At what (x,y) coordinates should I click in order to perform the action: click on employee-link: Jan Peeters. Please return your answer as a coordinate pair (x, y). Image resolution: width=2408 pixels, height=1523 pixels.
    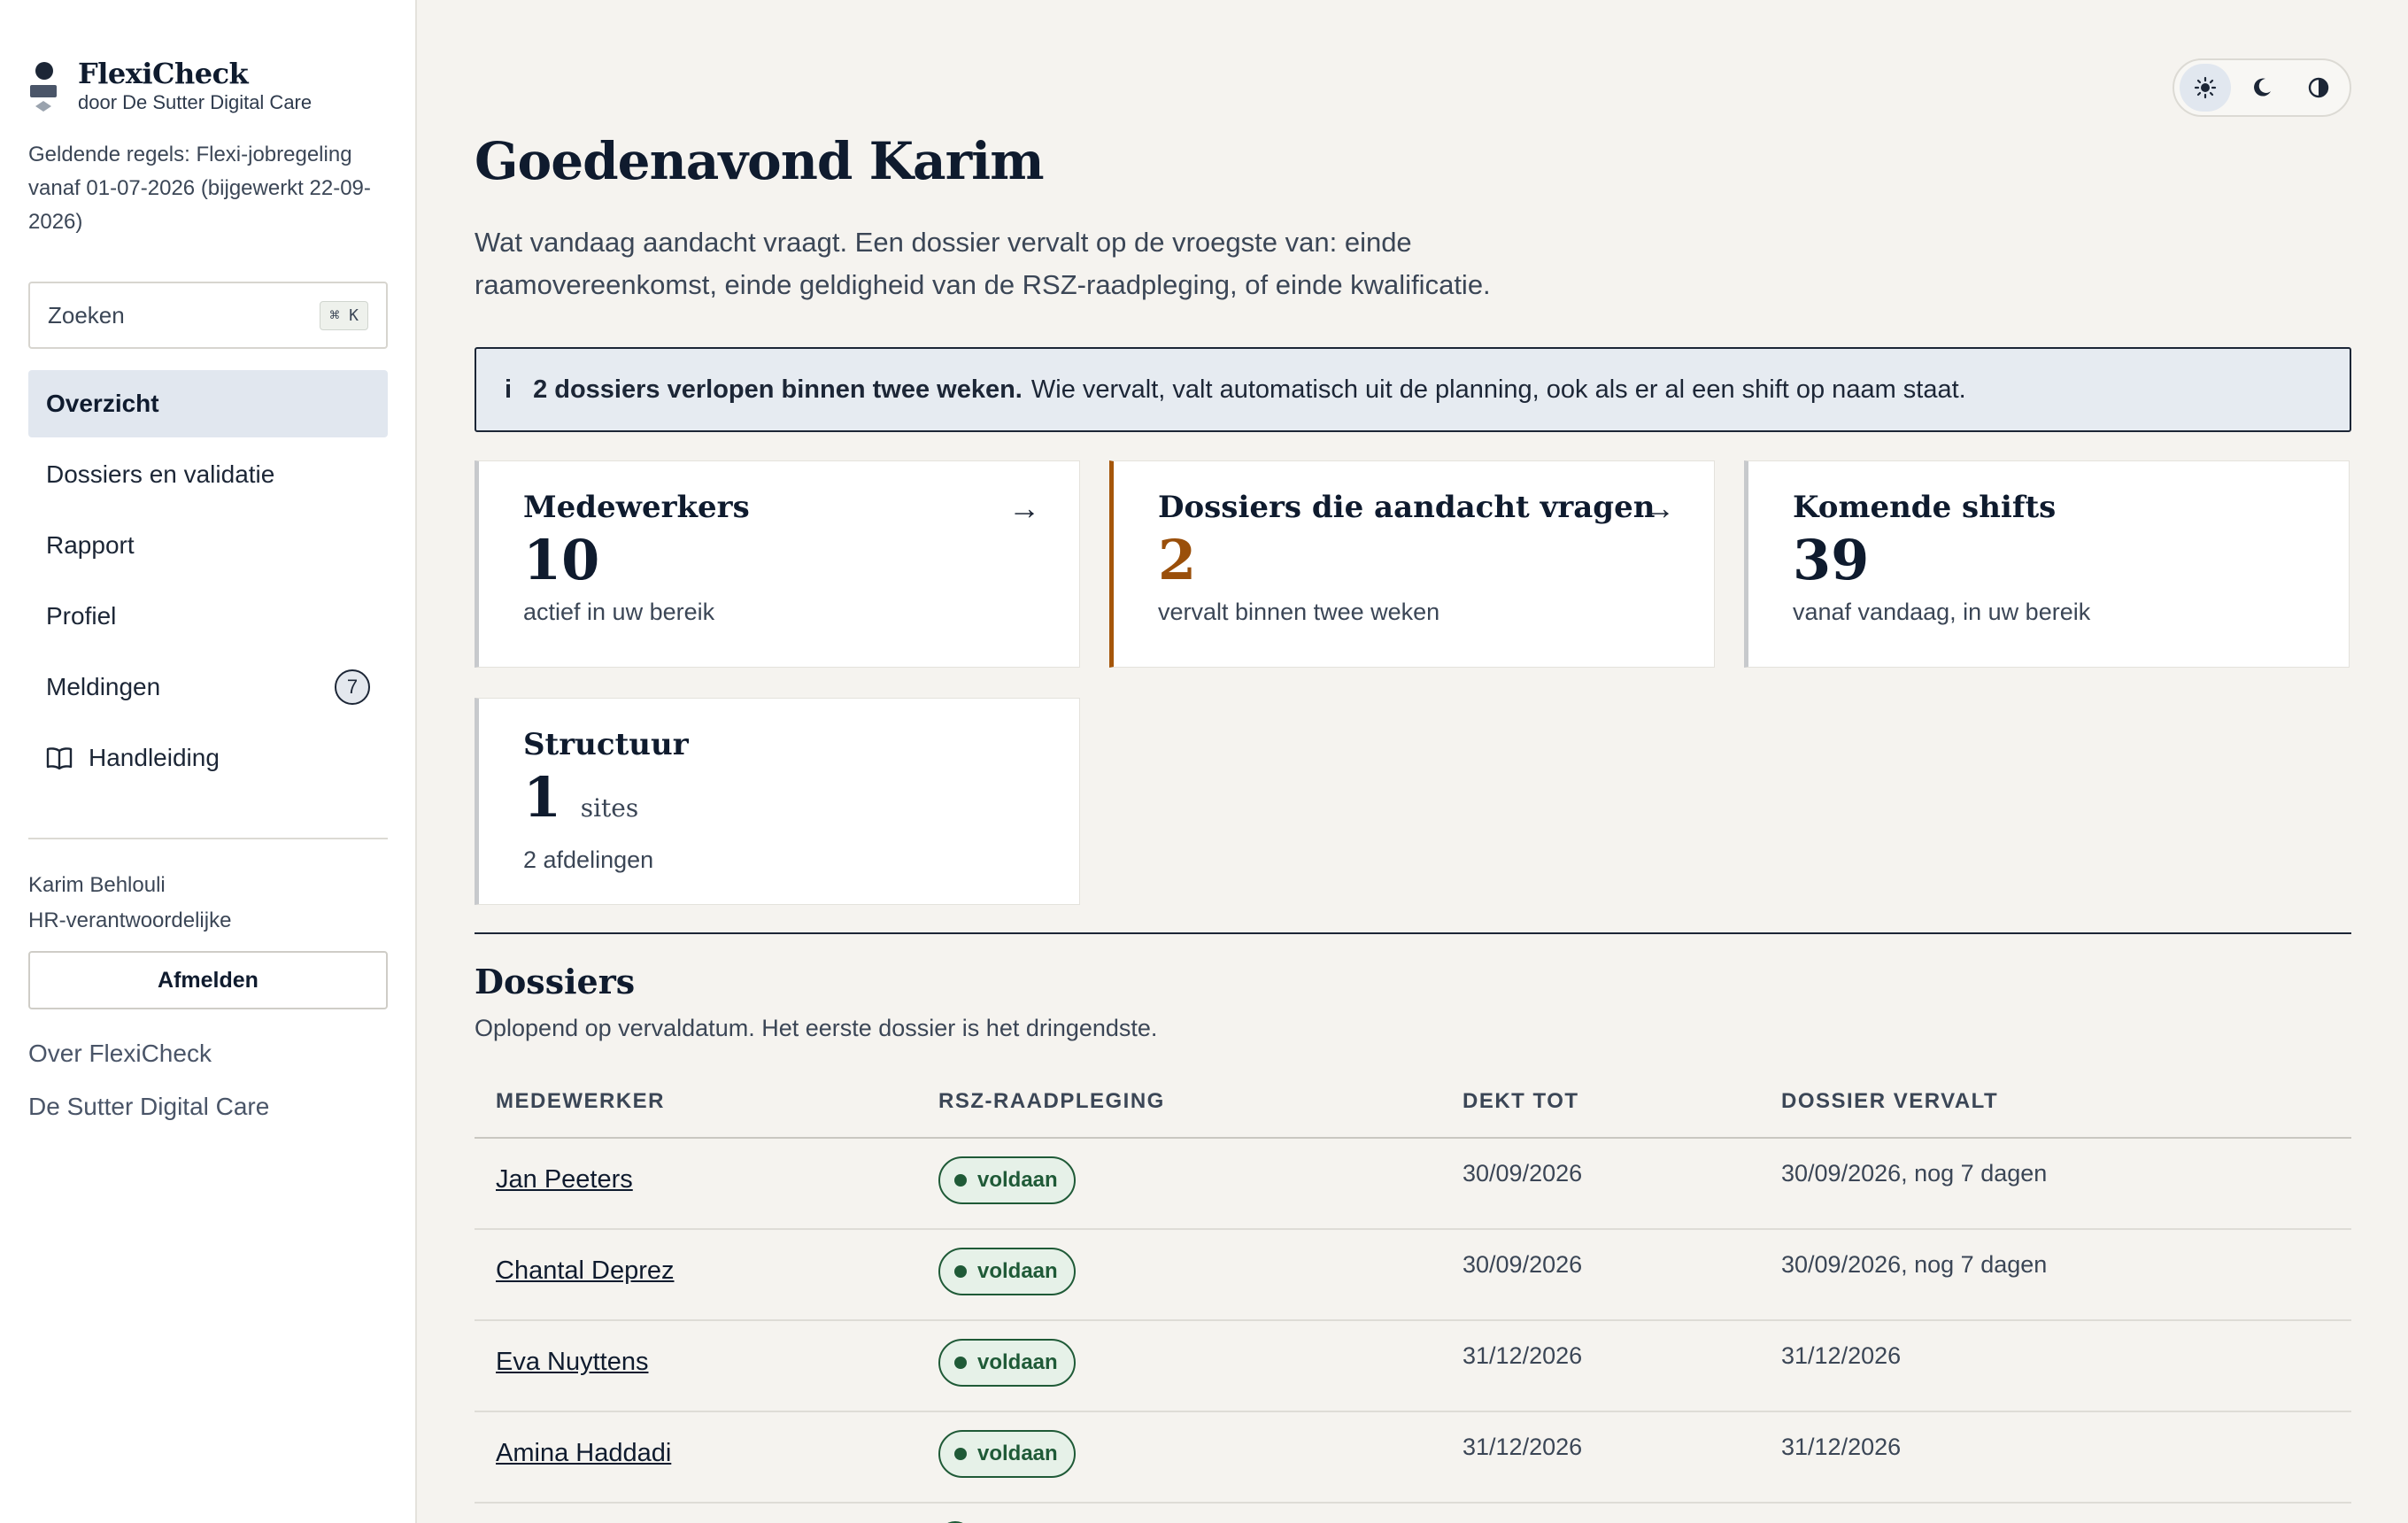
    Looking at the image, I should click on (564, 1179).